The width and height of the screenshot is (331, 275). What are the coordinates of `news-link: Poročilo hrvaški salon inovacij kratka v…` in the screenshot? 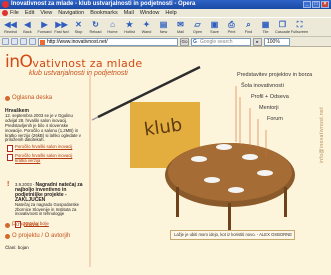 It's located at (44, 158).